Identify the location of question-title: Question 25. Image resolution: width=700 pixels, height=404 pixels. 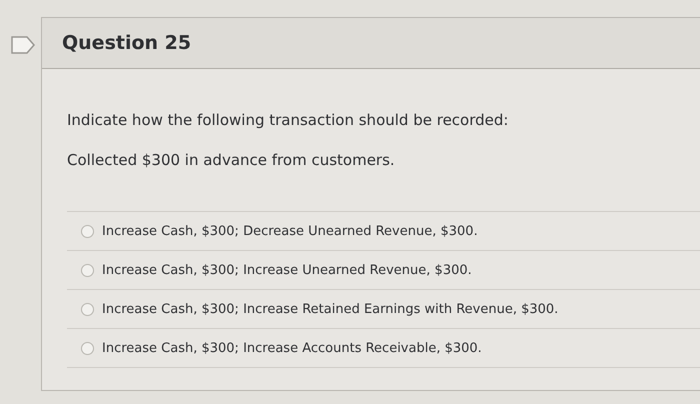
(127, 43).